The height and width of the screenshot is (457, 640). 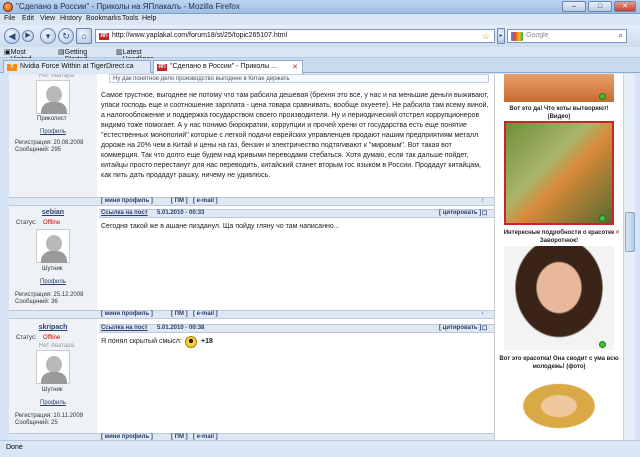 What do you see at coordinates (52, 269) in the screenshot?
I see `user-rank: Шутник` at bounding box center [52, 269].